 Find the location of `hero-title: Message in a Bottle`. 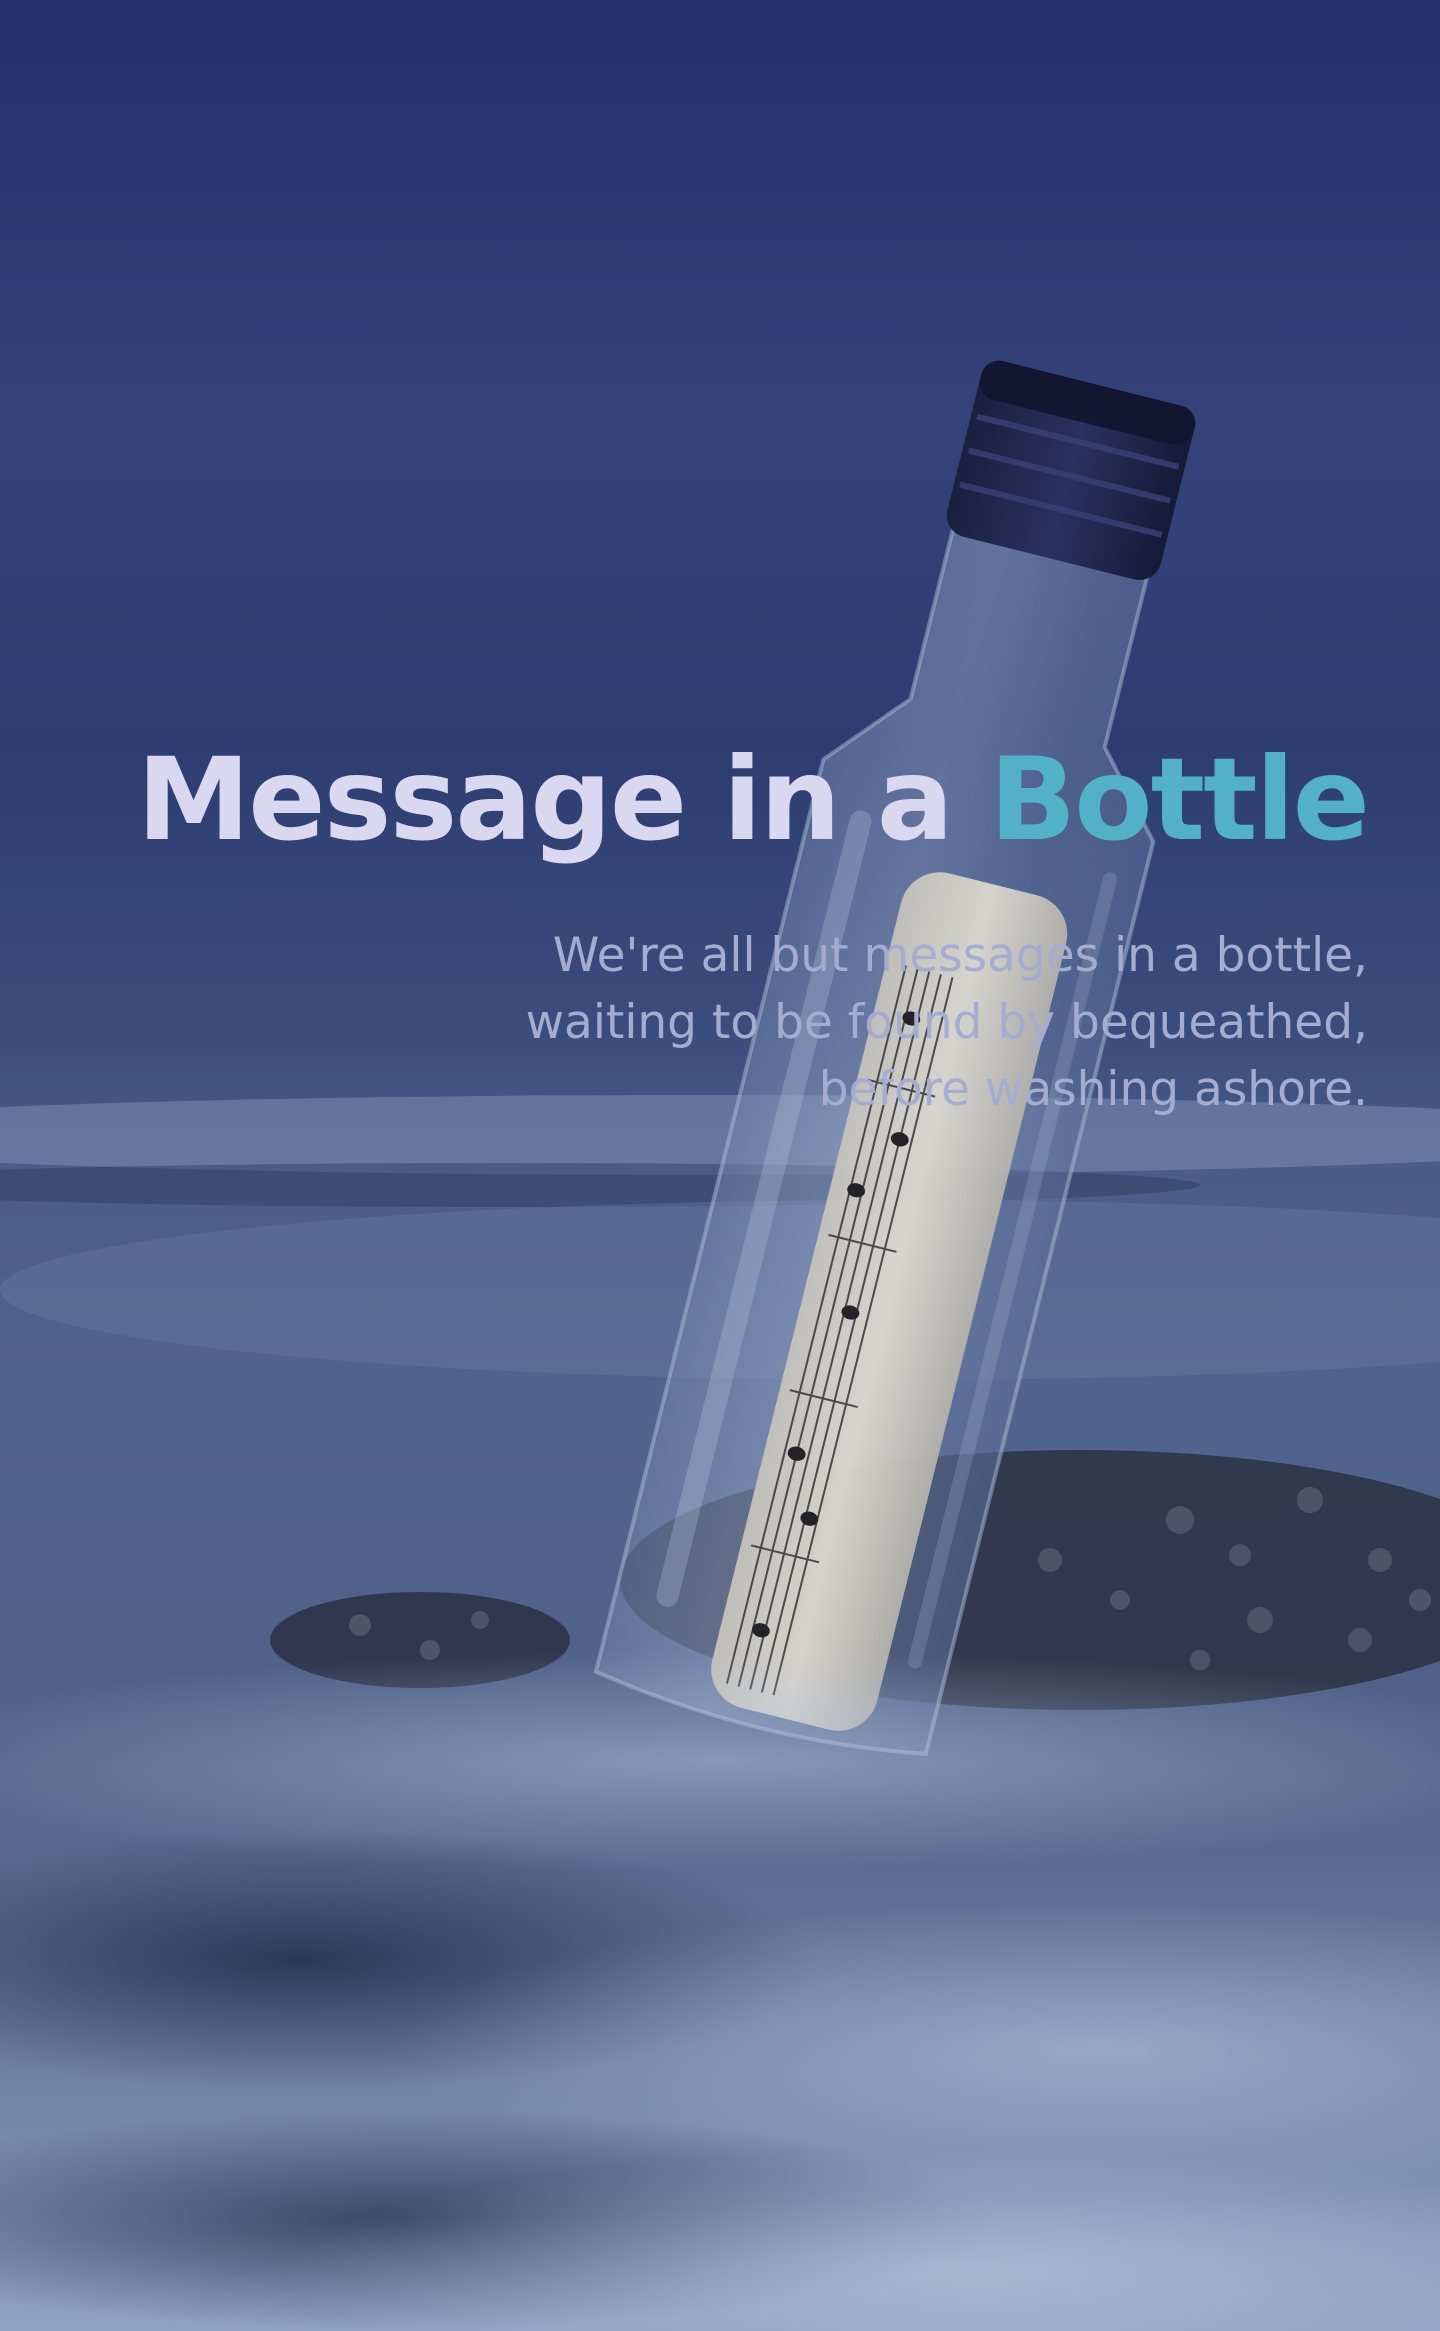

hero-title: Message in a Bottle is located at coordinates (719, 800).